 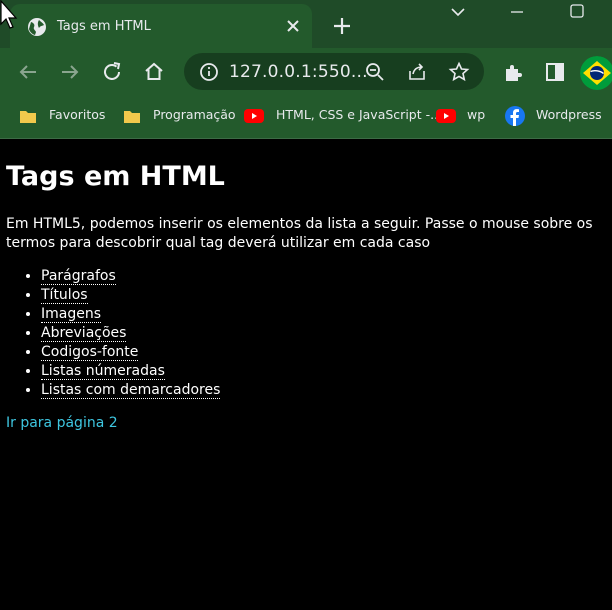 What do you see at coordinates (555, 72) in the screenshot?
I see `side-panel-icon` at bounding box center [555, 72].